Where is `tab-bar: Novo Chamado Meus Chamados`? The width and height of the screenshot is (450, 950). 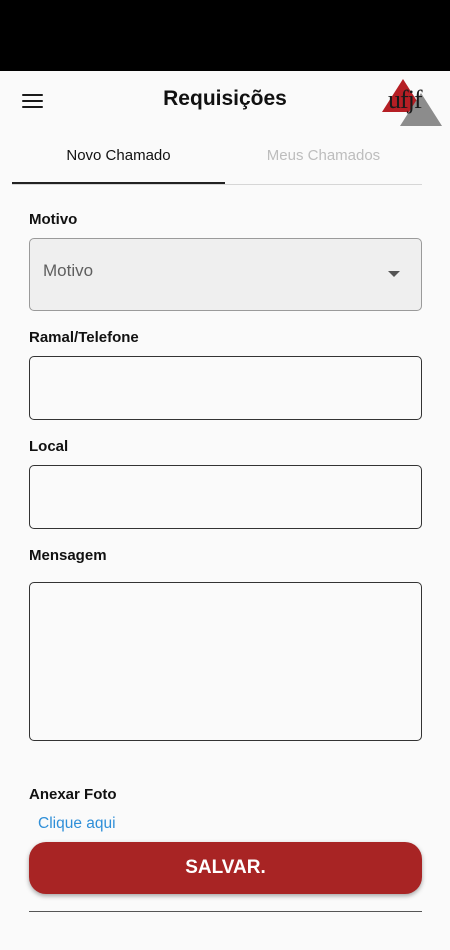 tab-bar: Novo Chamado Meus Chamados is located at coordinates (217, 158).